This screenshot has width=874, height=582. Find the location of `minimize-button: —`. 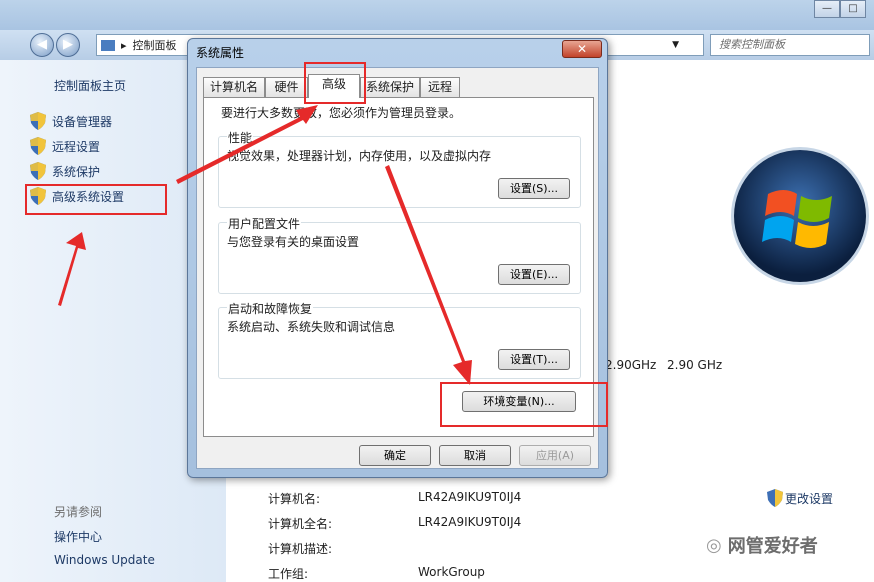

minimize-button: — is located at coordinates (827, 9).